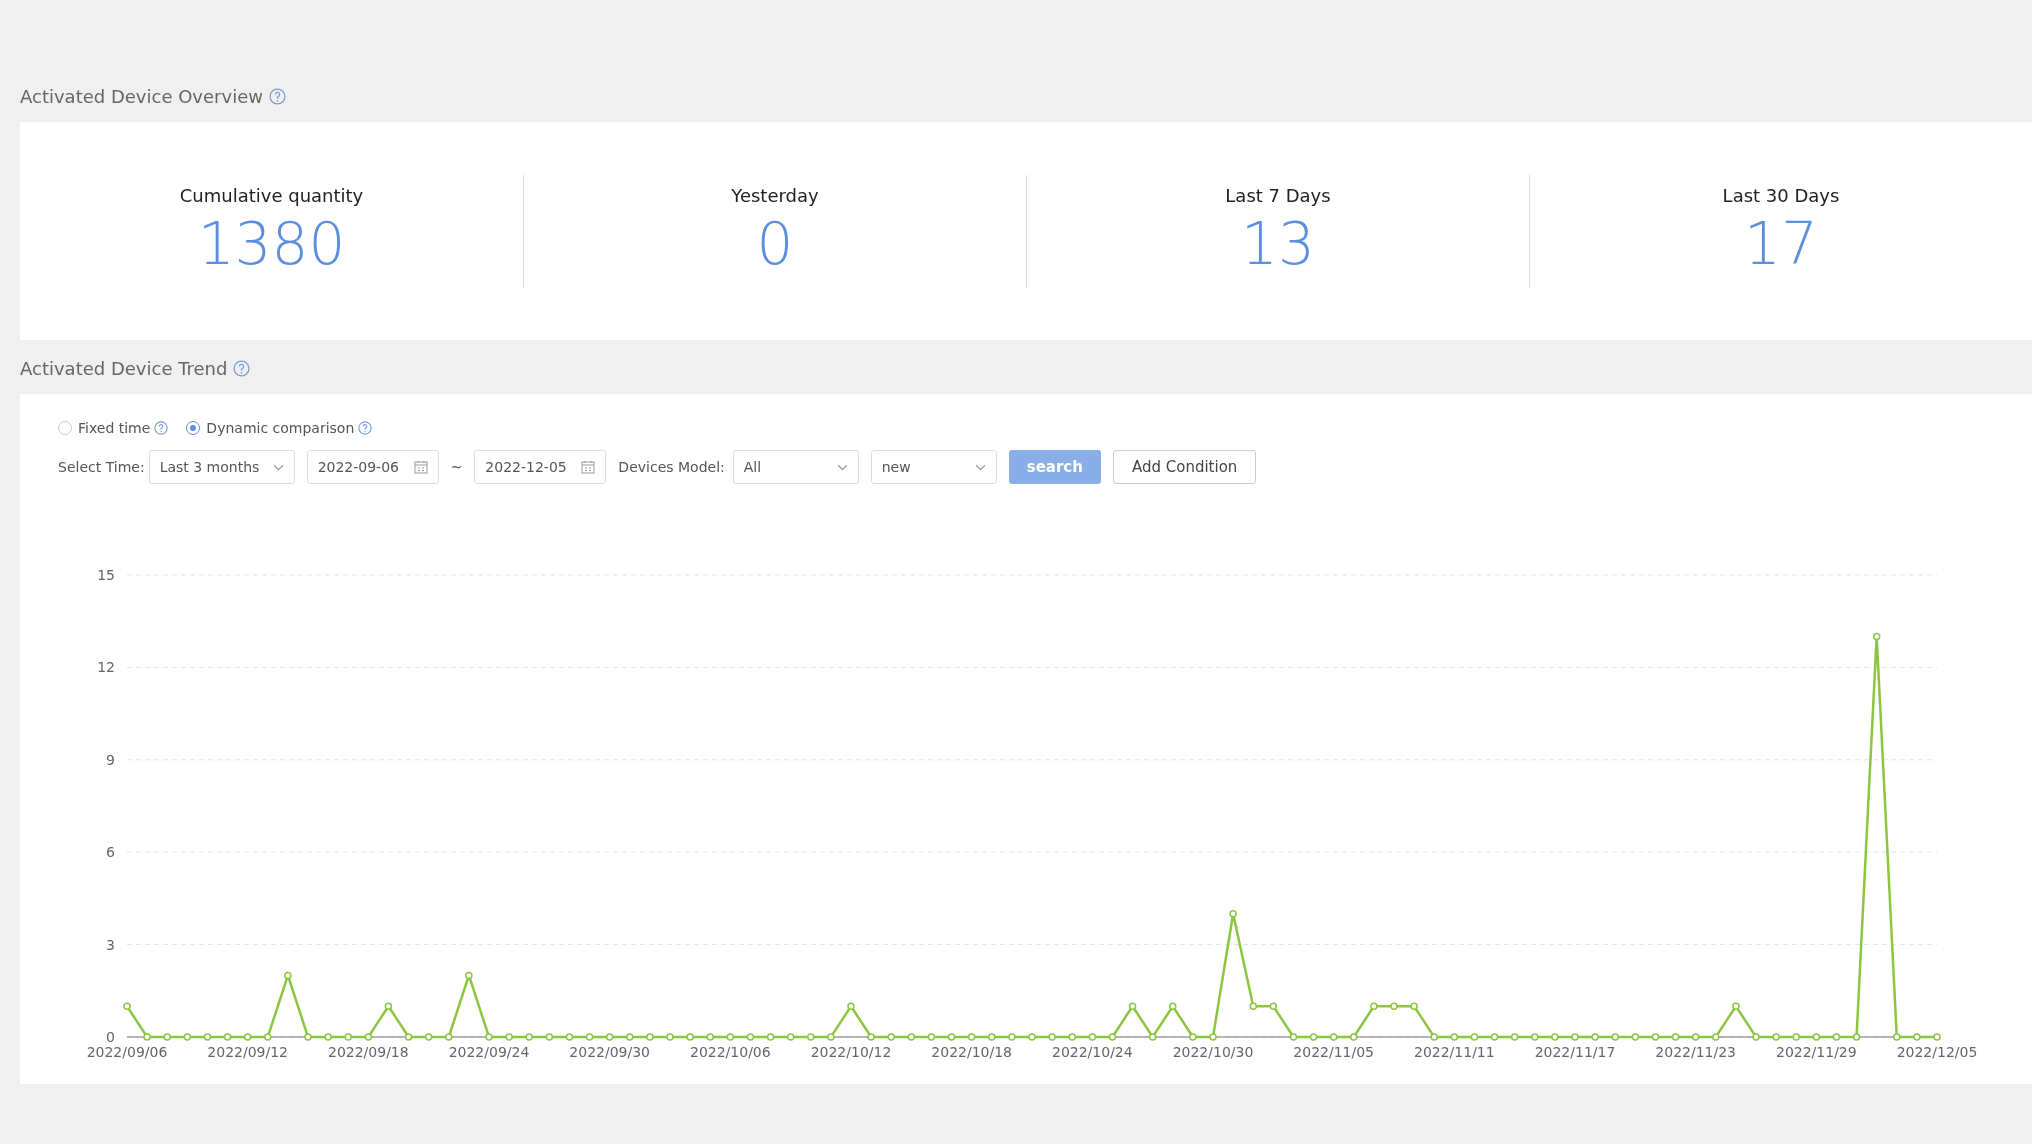 This screenshot has height=1144, width=2032. Describe the element at coordinates (372, 467) in the screenshot. I see `start-date-field: 2022-09-06` at that location.